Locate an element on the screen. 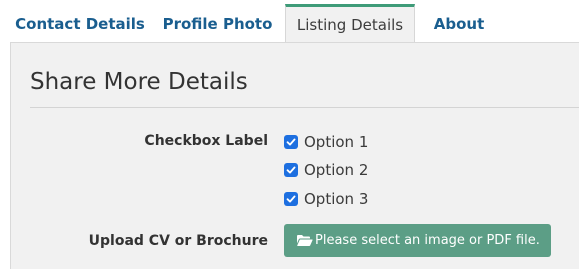 This screenshot has height=269, width=579. tab-profile-photo: Profile Photo is located at coordinates (217, 24).